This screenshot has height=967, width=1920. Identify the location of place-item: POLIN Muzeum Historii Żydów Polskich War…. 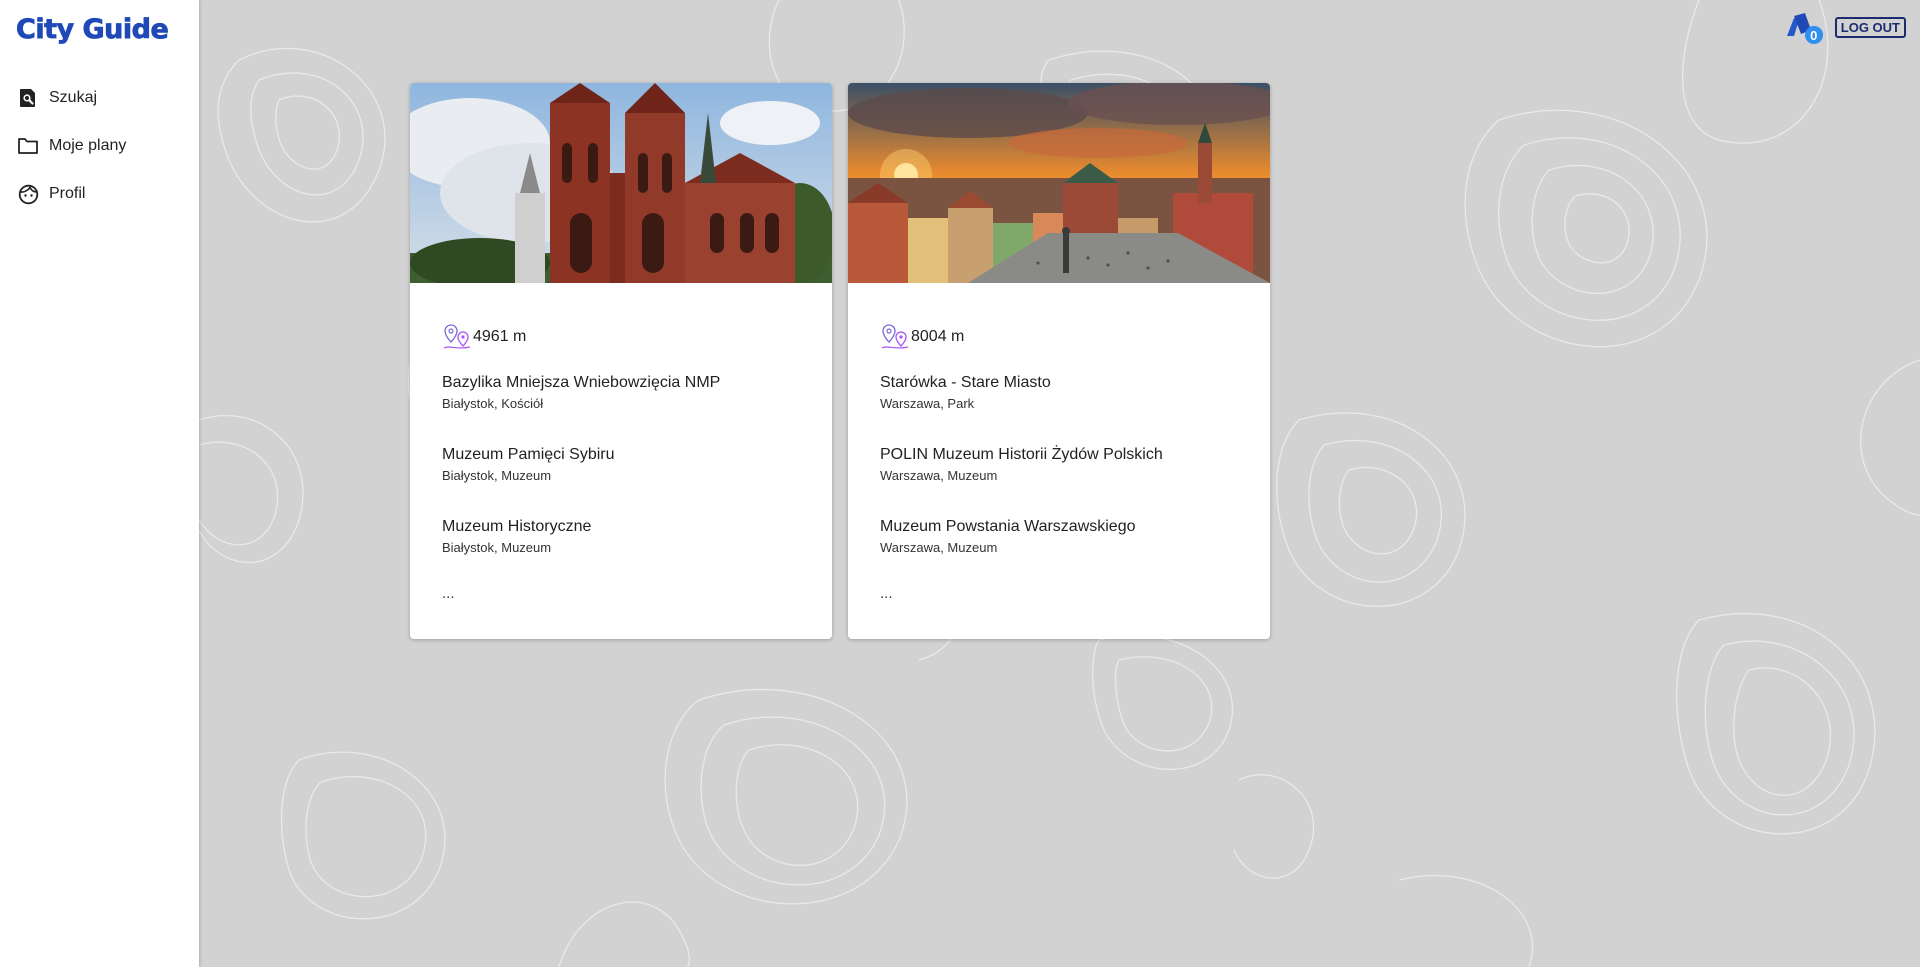
(1059, 481).